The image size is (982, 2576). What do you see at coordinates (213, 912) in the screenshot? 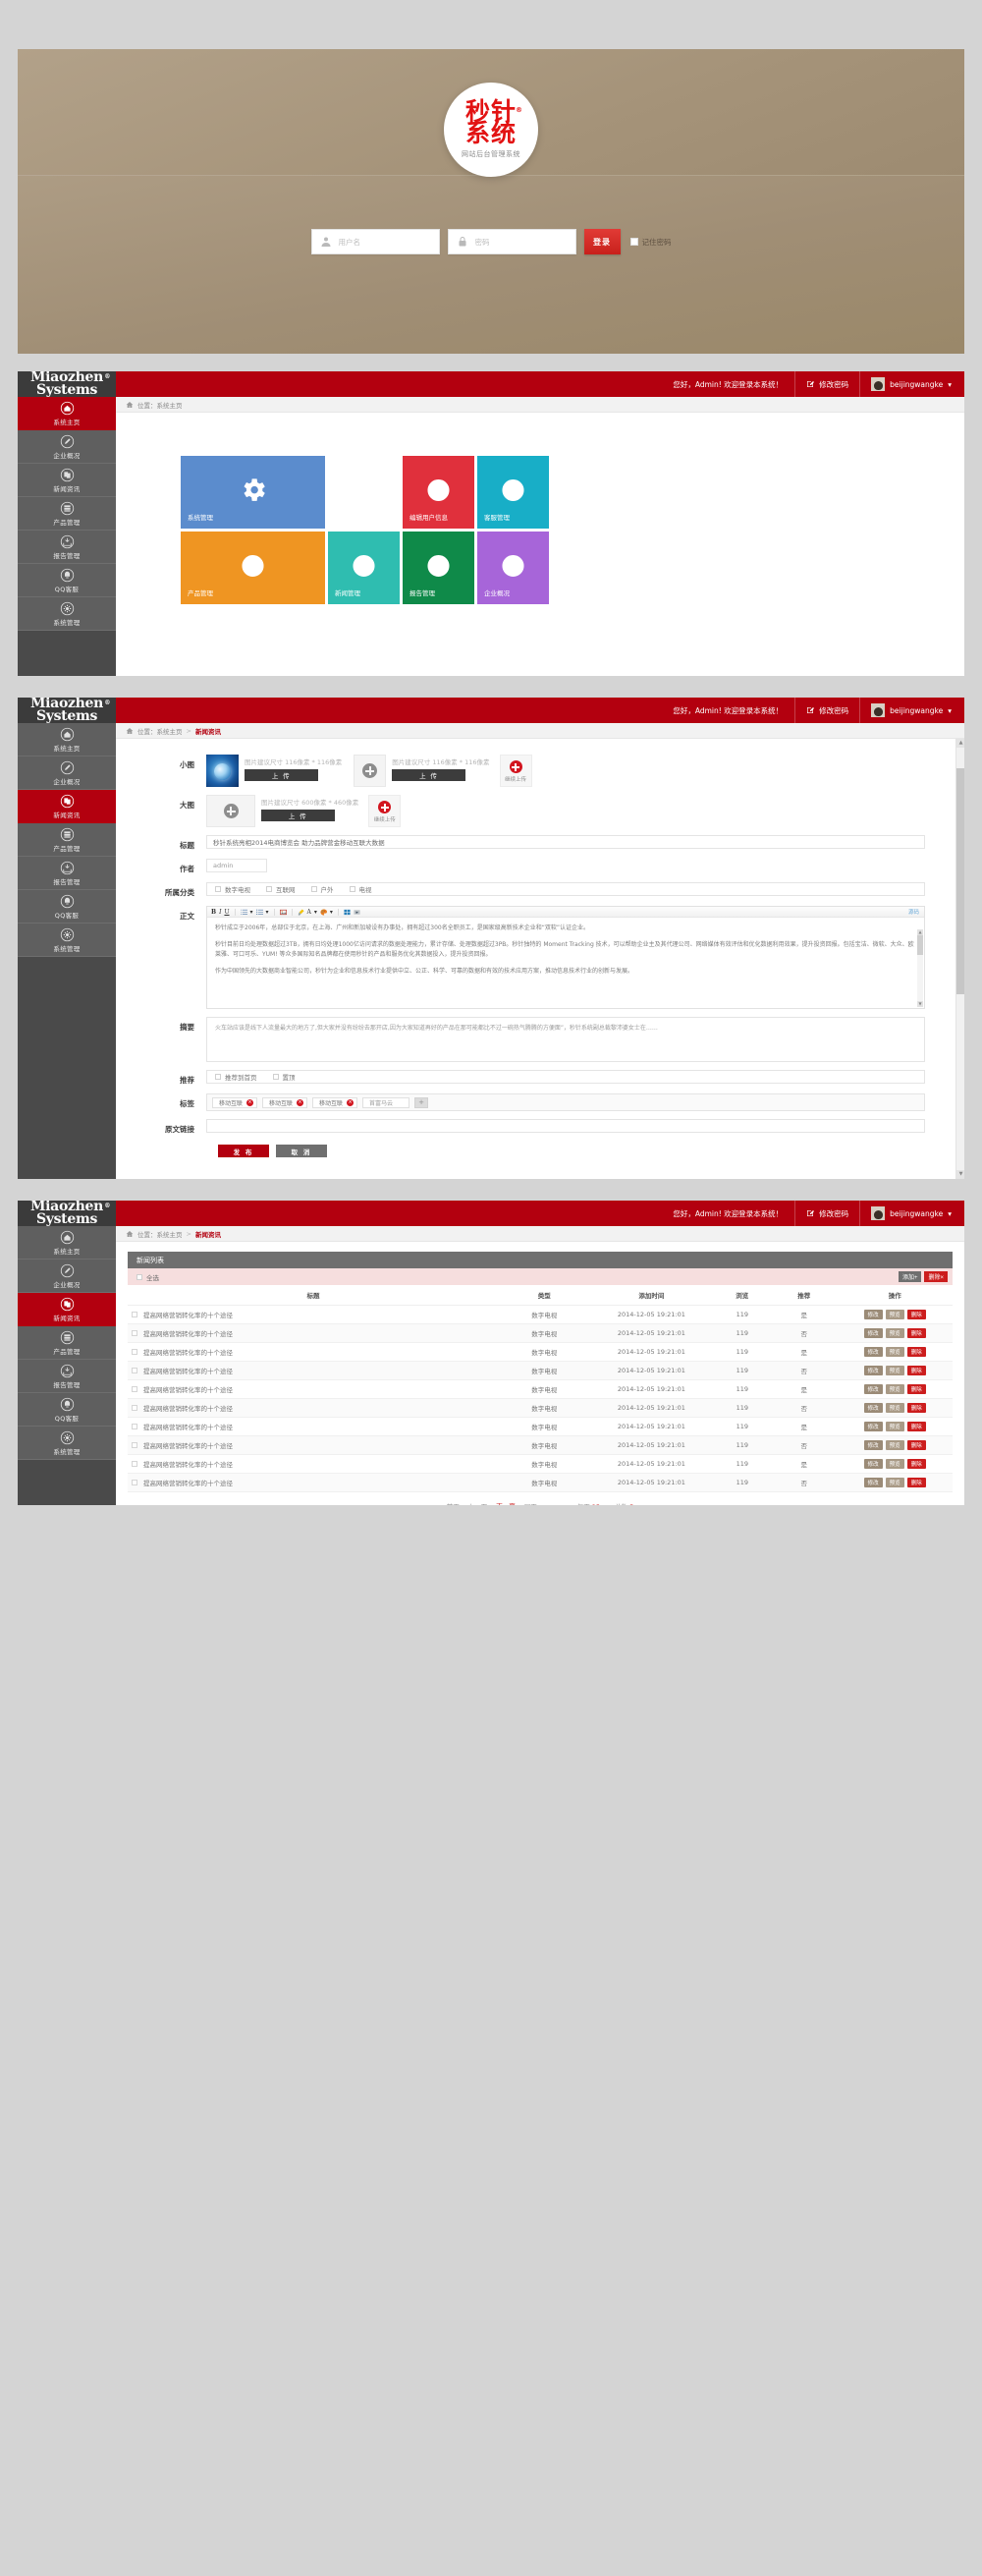
I see `bold-button: B` at bounding box center [213, 912].